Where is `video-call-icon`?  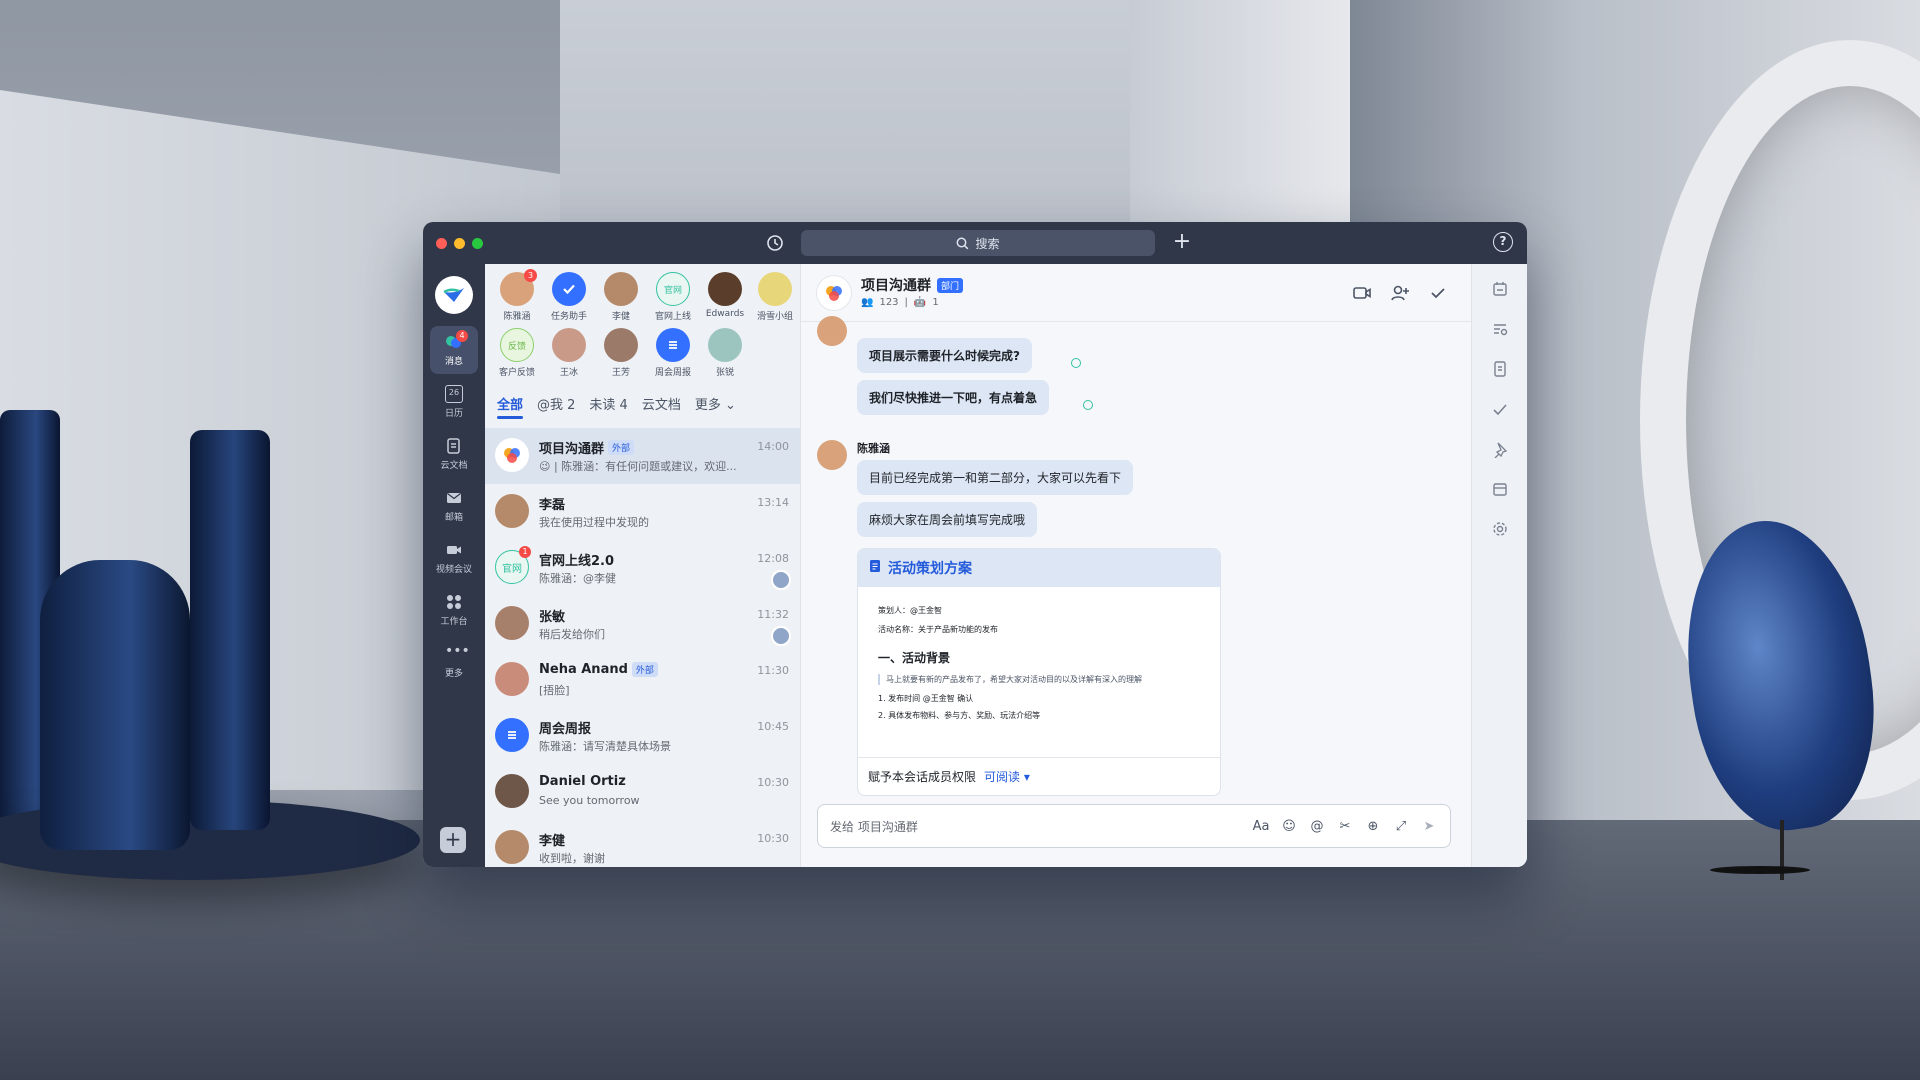 video-call-icon is located at coordinates (1362, 293).